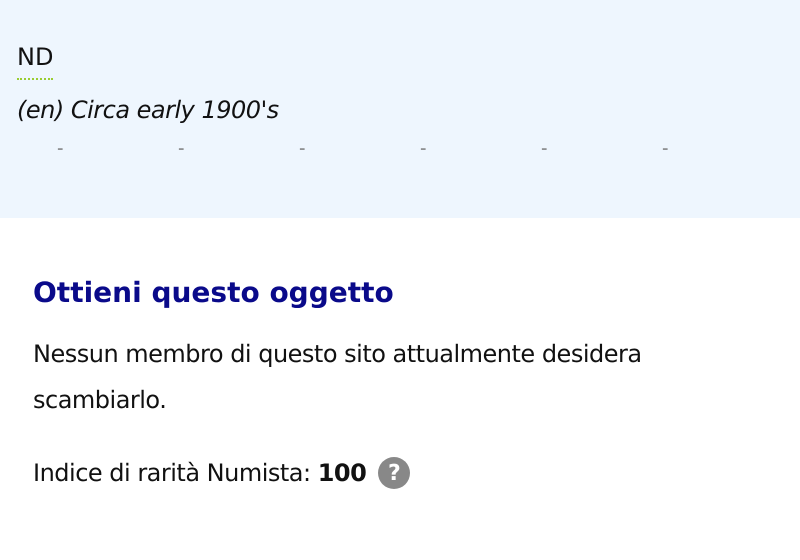 The width and height of the screenshot is (800, 560). Describe the element at coordinates (35, 61) in the screenshot. I see `date-abbreviation: ND` at that location.